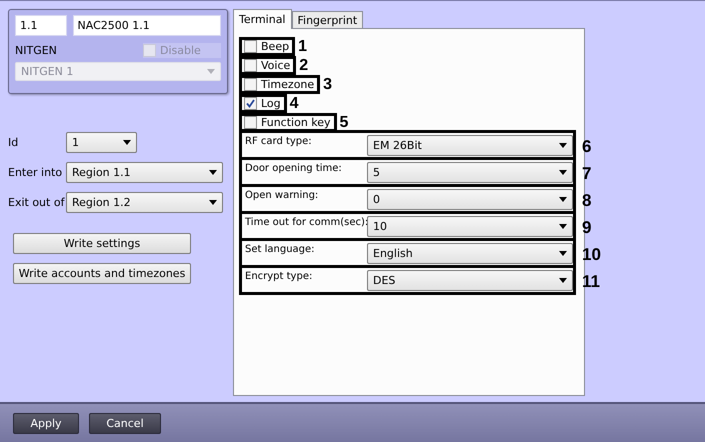 The height and width of the screenshot is (442, 705). I want to click on setting-label: Door opening time:, so click(294, 168).